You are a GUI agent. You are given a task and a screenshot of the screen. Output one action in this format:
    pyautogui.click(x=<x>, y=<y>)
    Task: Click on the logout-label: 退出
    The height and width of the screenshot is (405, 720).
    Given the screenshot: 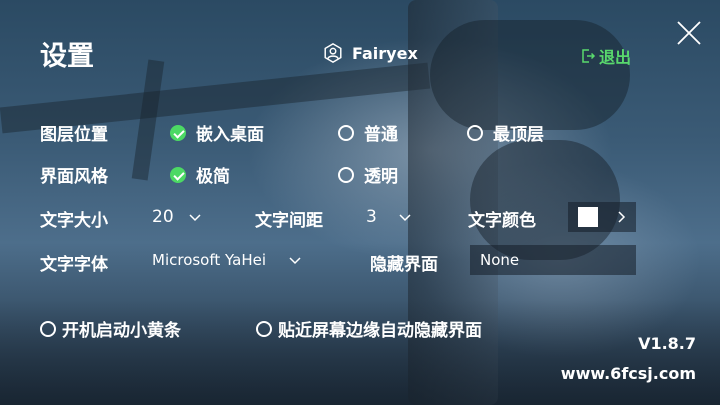 What is the action you would take?
    pyautogui.click(x=615, y=57)
    